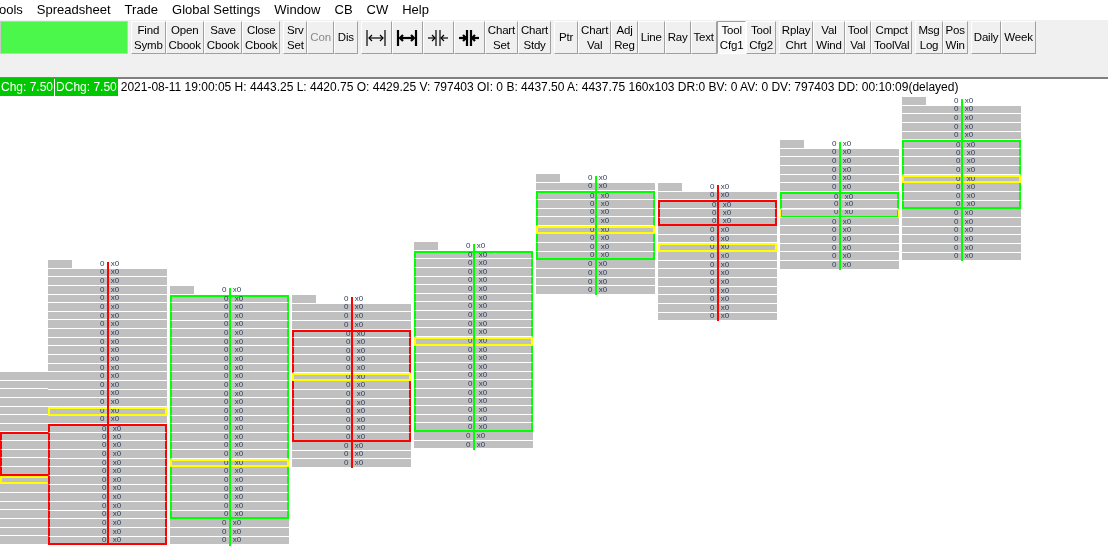 The width and height of the screenshot is (1108, 546). What do you see at coordinates (73, 10) in the screenshot?
I see `menu-item: Spreadsheet` at bounding box center [73, 10].